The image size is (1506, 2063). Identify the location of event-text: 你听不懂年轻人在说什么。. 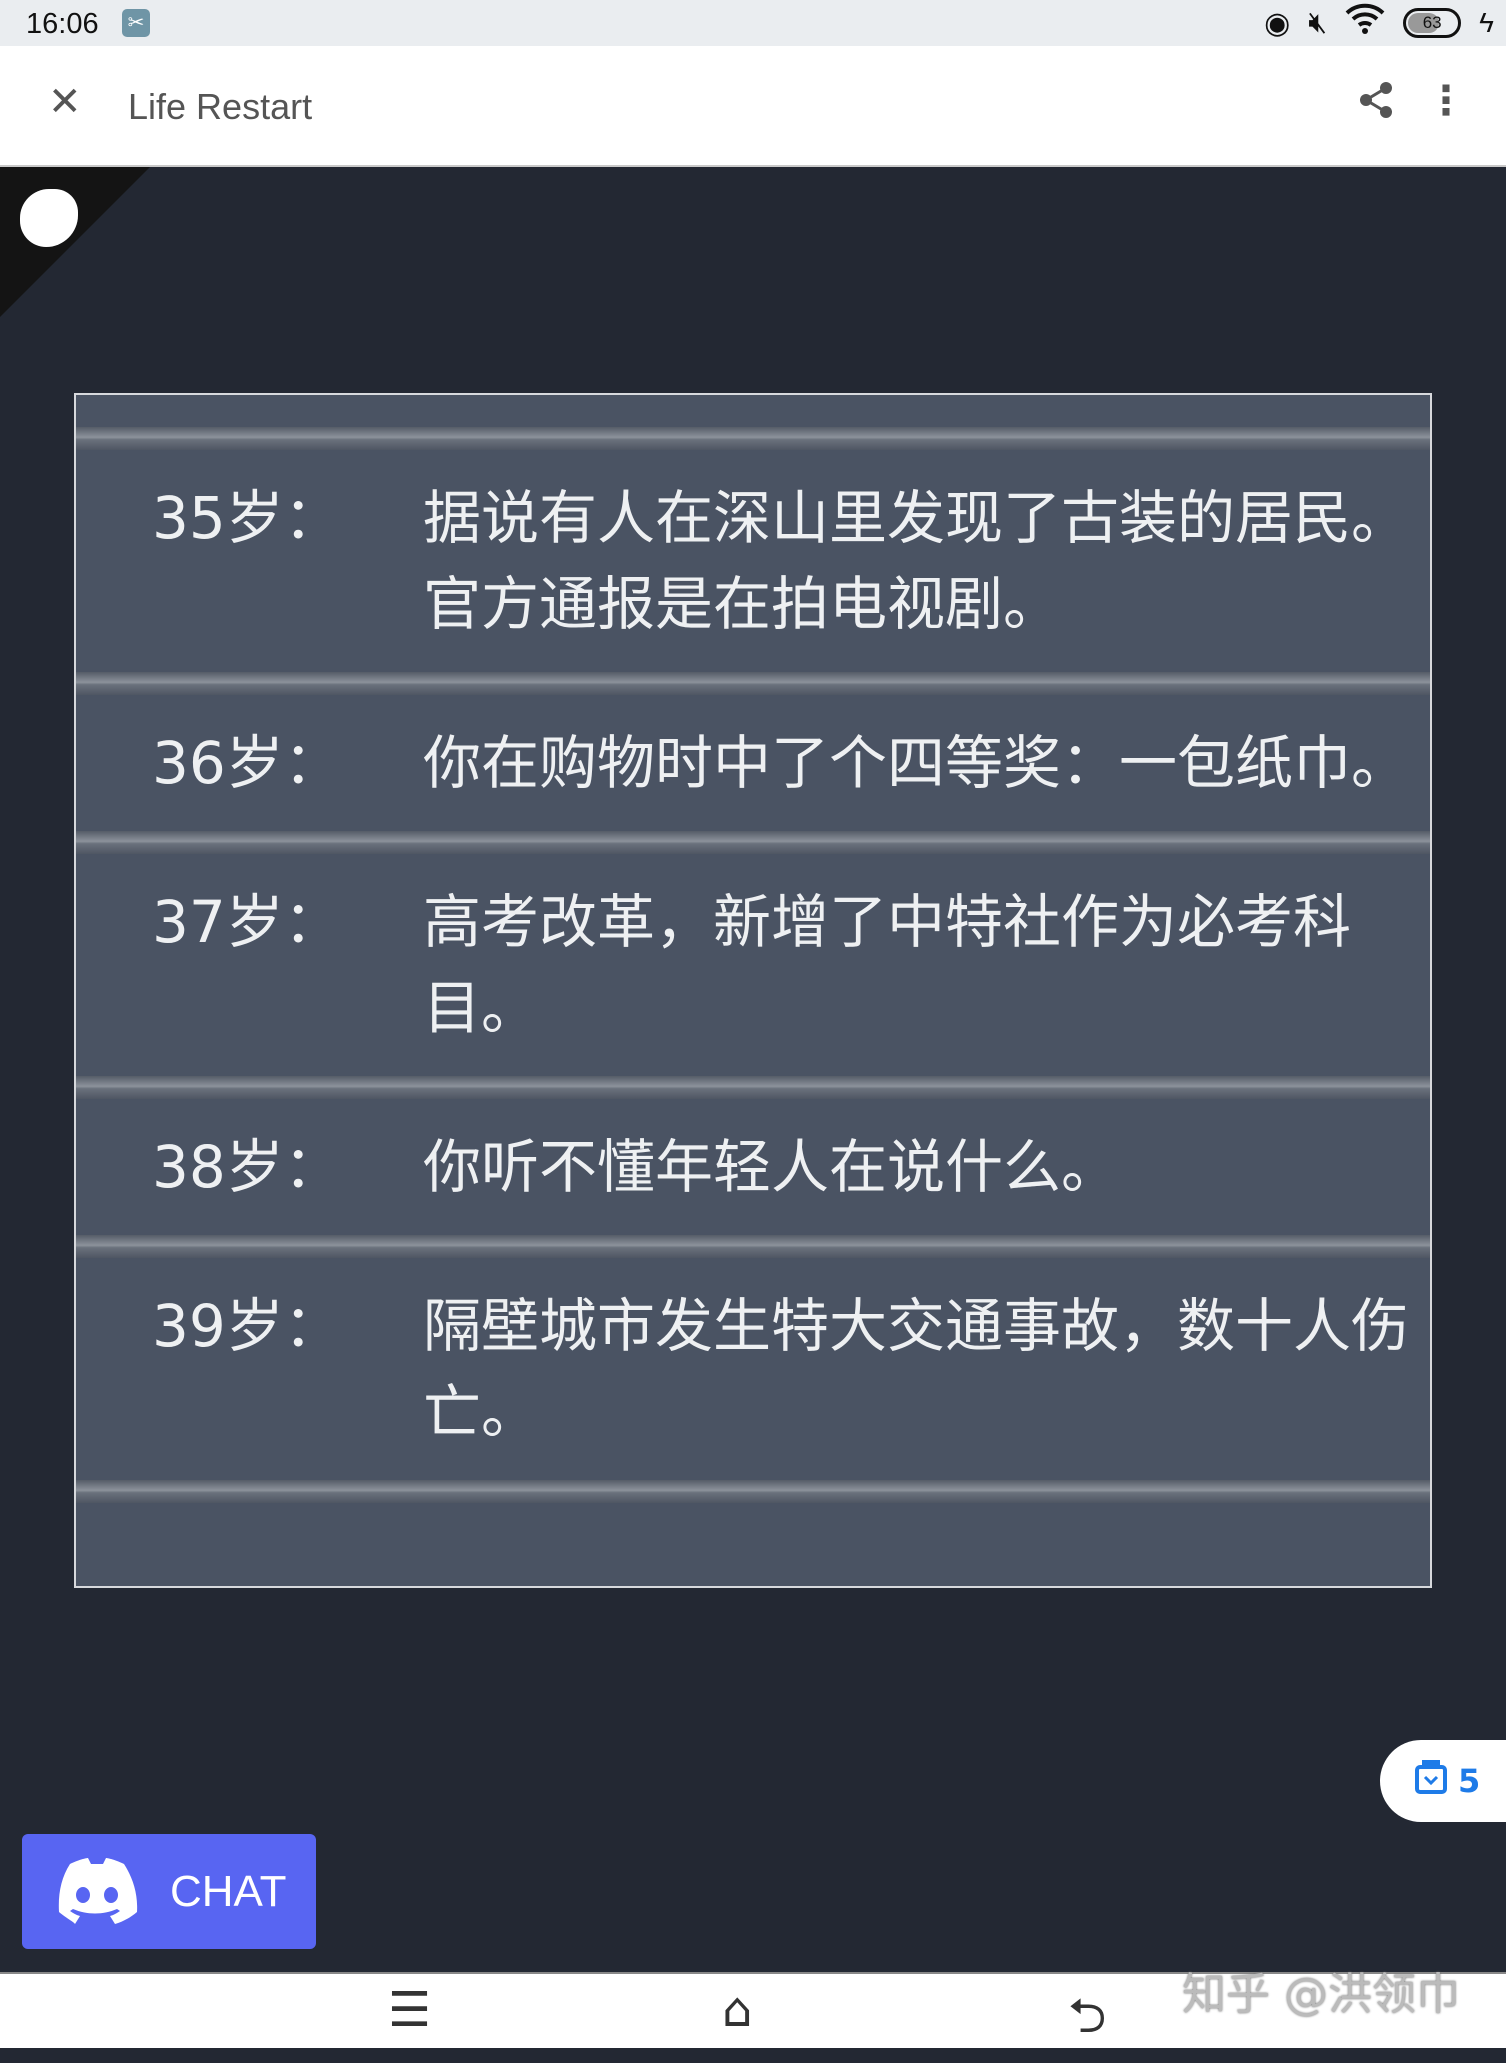
(771, 1167).